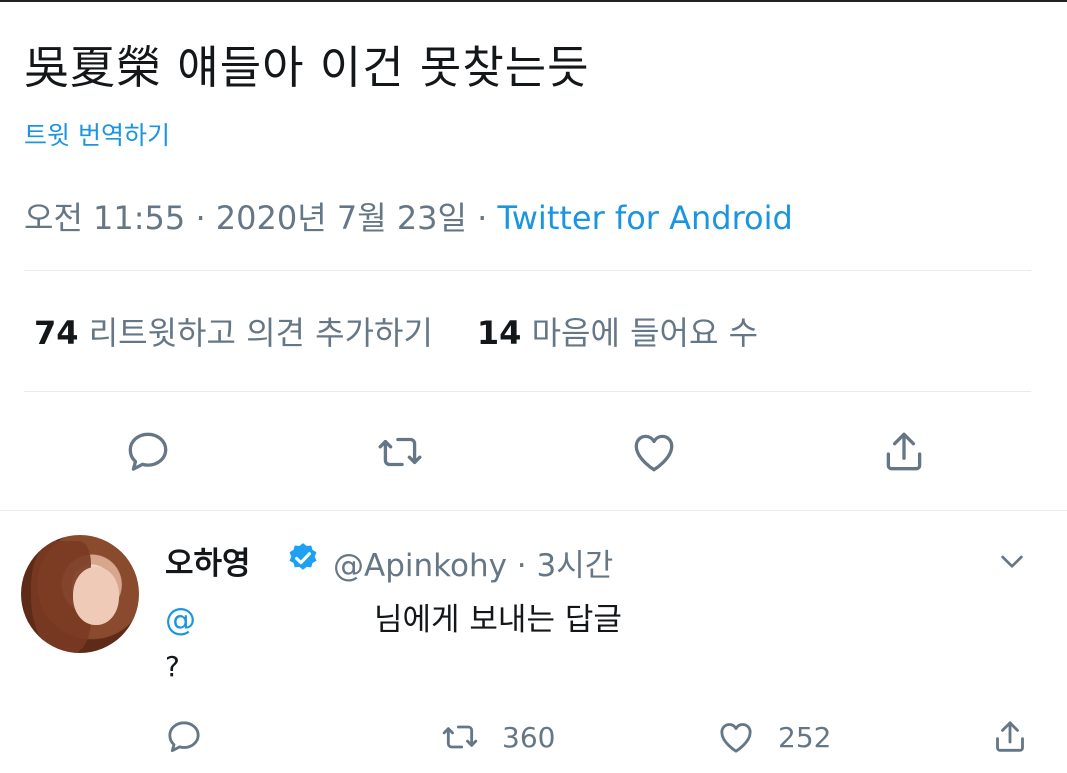 This screenshot has height=773, width=1067. Describe the element at coordinates (180, 620) in the screenshot. I see `replying-to-mention: @` at that location.